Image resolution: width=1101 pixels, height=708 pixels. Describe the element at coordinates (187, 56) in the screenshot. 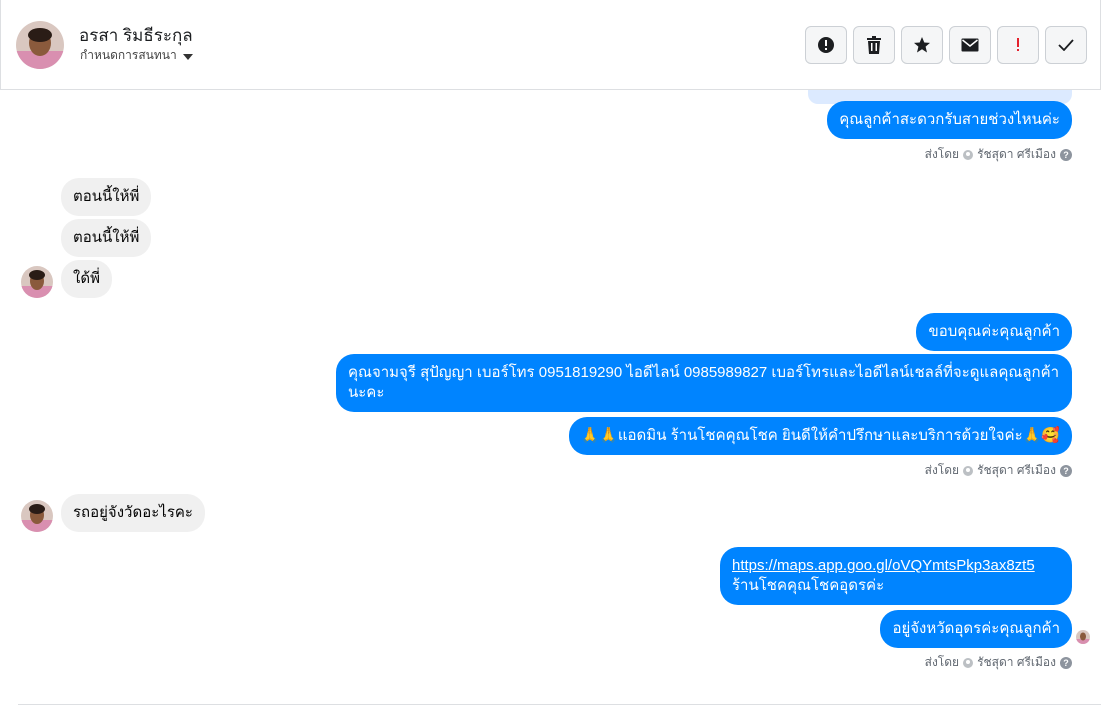

I see `caret-down-icon` at that location.